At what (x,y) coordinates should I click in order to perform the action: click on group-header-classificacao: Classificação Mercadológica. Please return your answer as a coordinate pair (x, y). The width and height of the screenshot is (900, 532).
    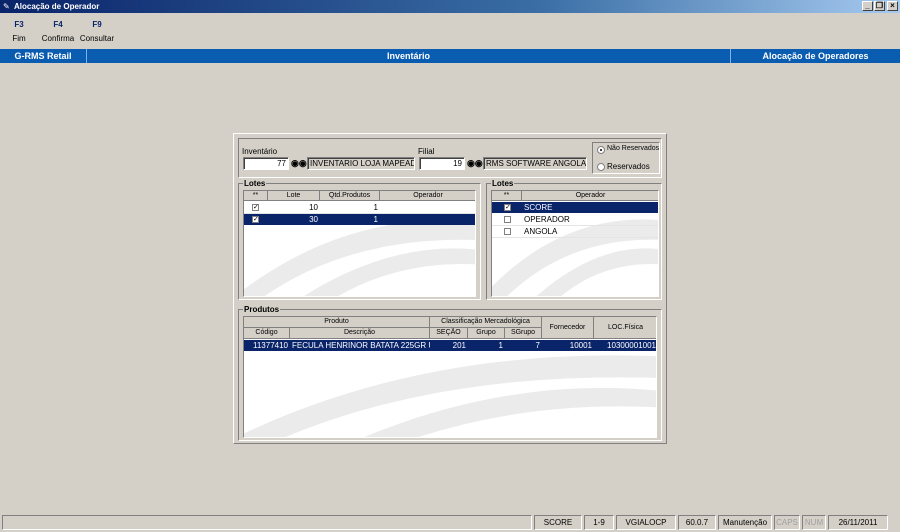
    Looking at the image, I should click on (486, 322).